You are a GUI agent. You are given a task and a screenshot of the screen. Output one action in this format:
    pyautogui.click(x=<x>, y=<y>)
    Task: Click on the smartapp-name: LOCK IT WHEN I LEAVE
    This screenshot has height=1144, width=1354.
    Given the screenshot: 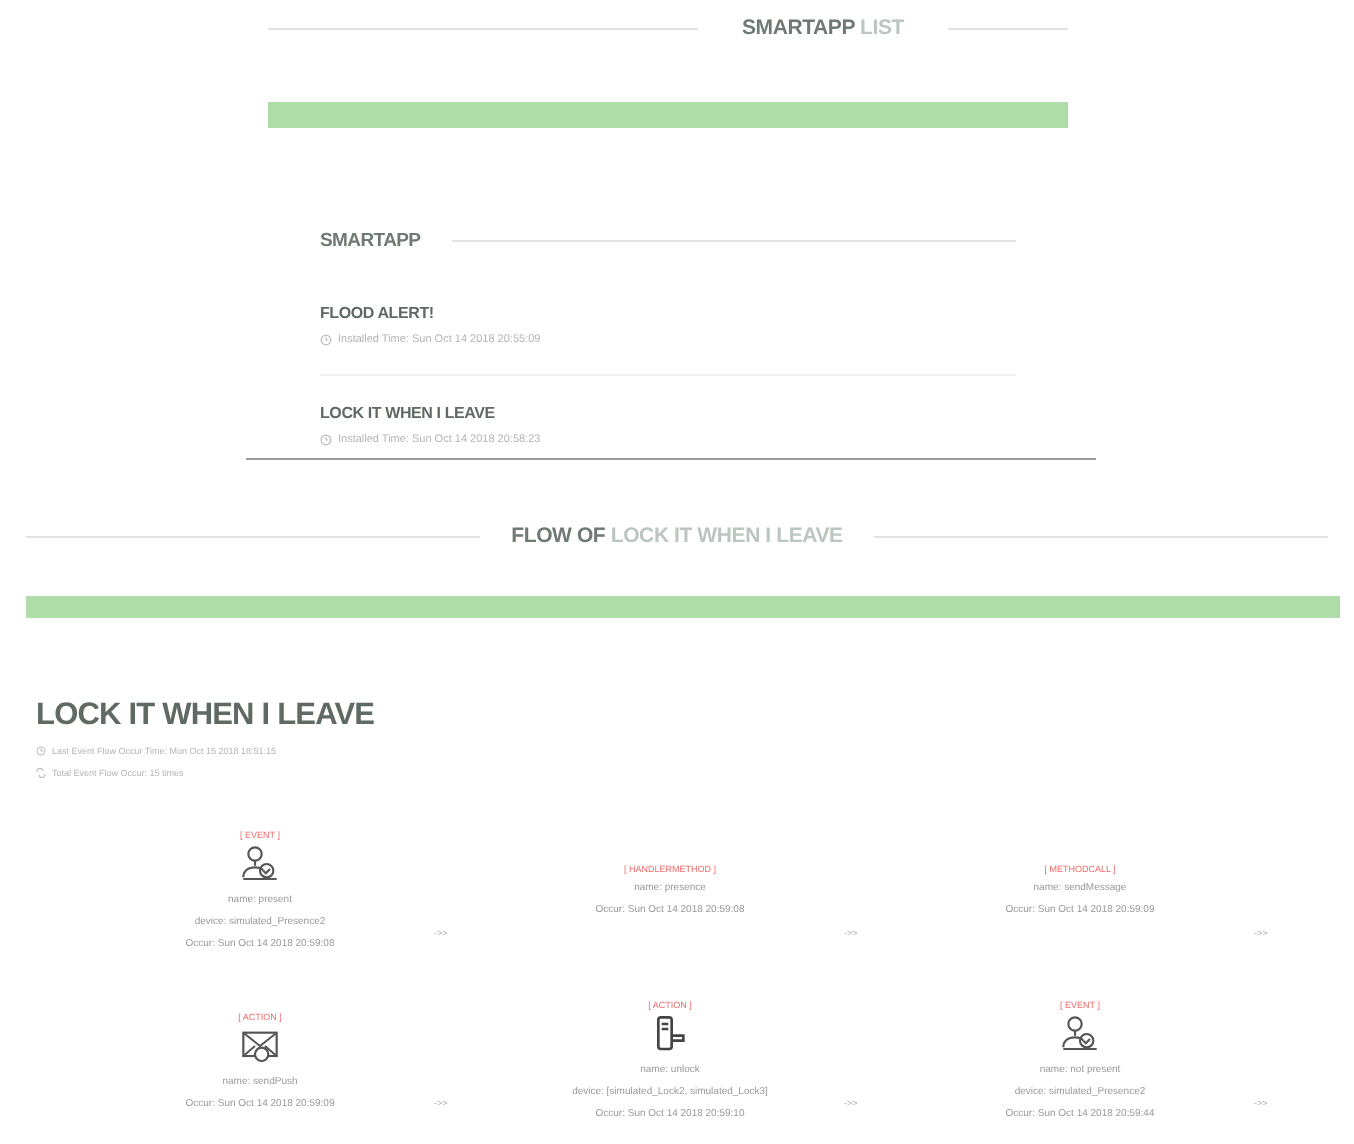 What is the action you would take?
    pyautogui.click(x=694, y=413)
    